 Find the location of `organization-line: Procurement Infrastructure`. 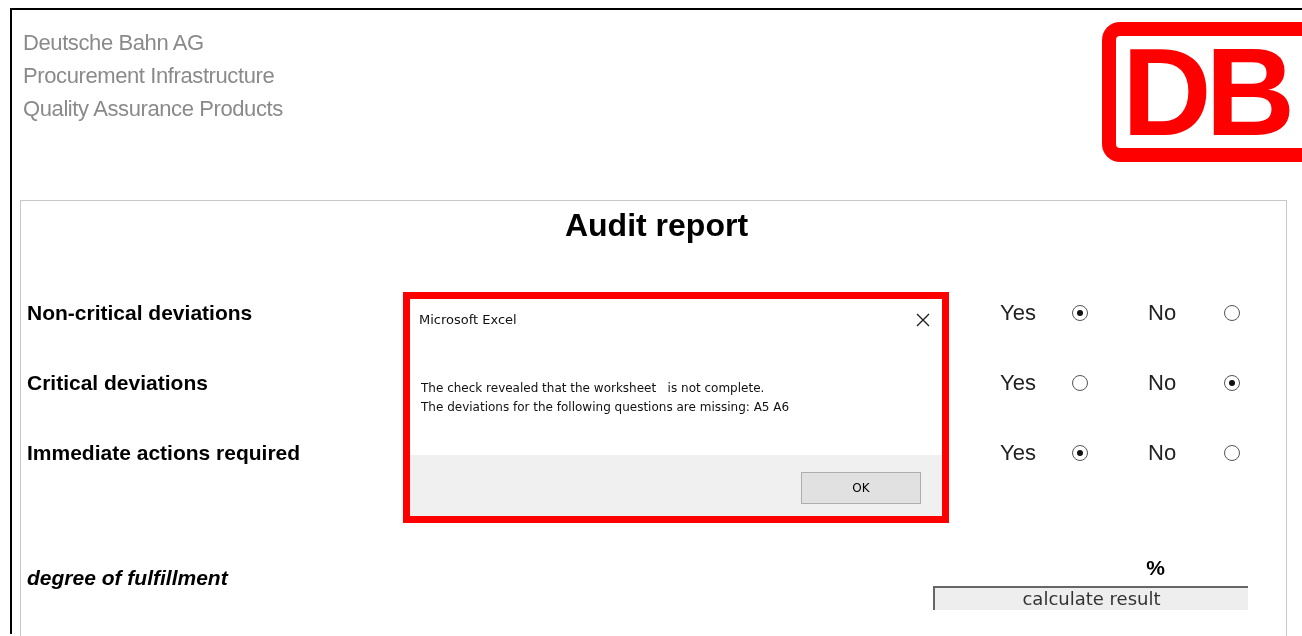

organization-line: Procurement Infrastructure is located at coordinates (149, 76).